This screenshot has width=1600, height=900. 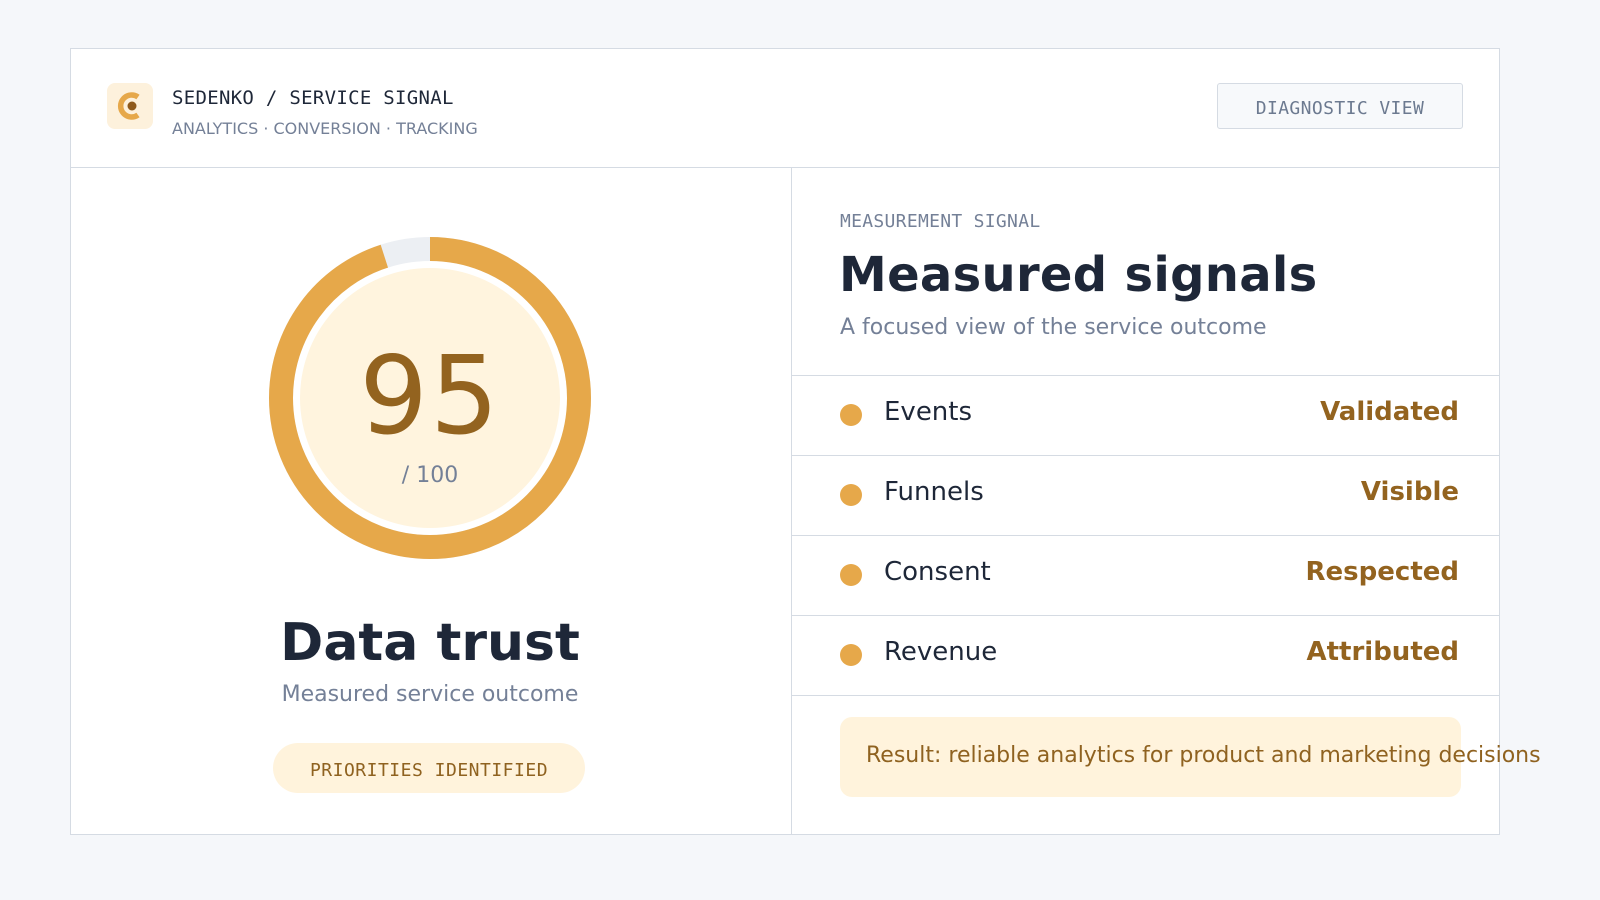 I want to click on brand-tags: ANALYTICS · CONVERSION · TRACKING, so click(x=325, y=128).